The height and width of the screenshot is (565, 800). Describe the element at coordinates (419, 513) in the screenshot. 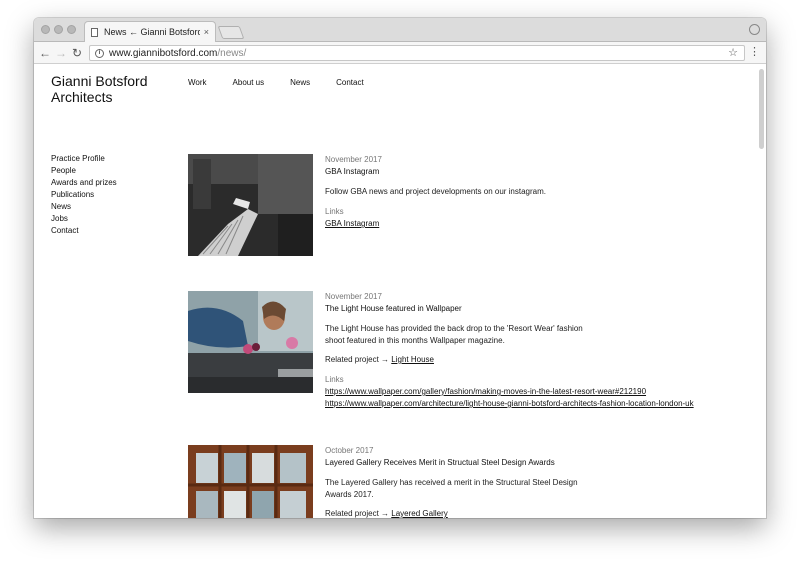

I see `related-project-link: Layered Gallery` at that location.